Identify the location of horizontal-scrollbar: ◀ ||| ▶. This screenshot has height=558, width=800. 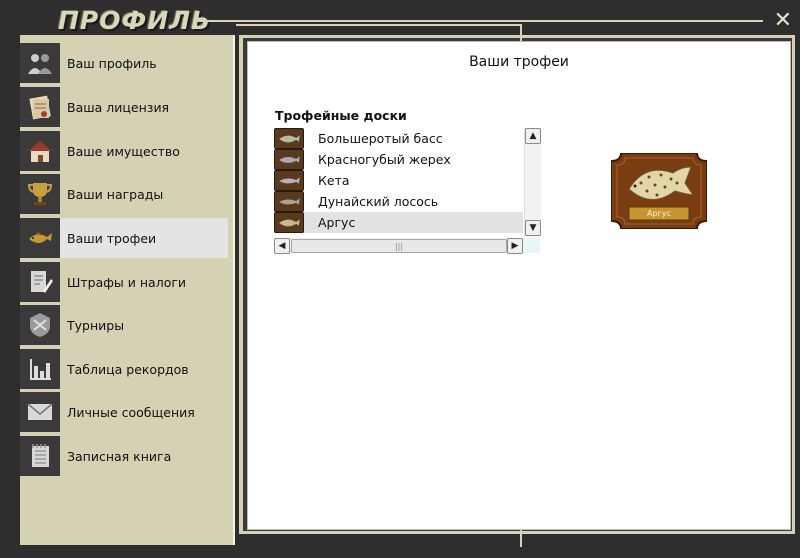
(399, 246).